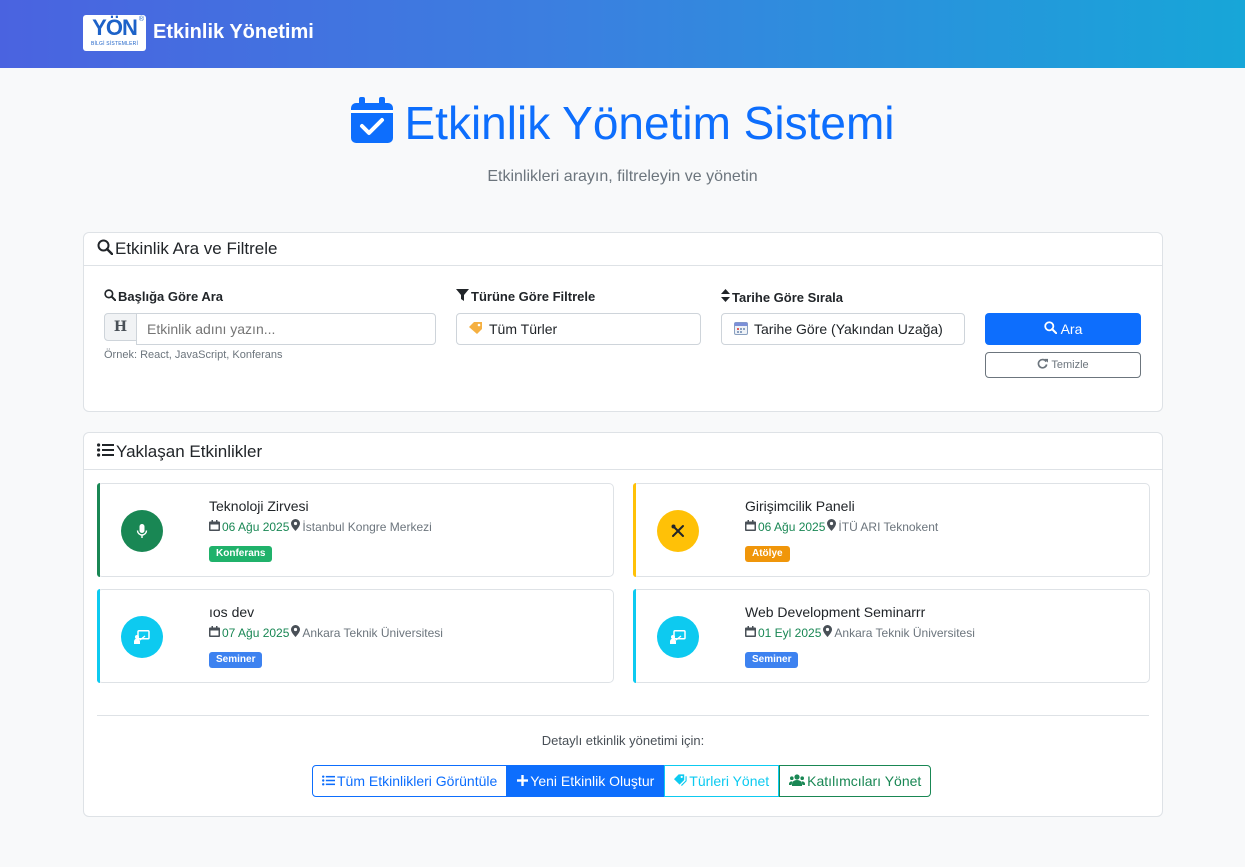 The image size is (1245, 867). I want to click on clear-button: Temizle, so click(1063, 365).